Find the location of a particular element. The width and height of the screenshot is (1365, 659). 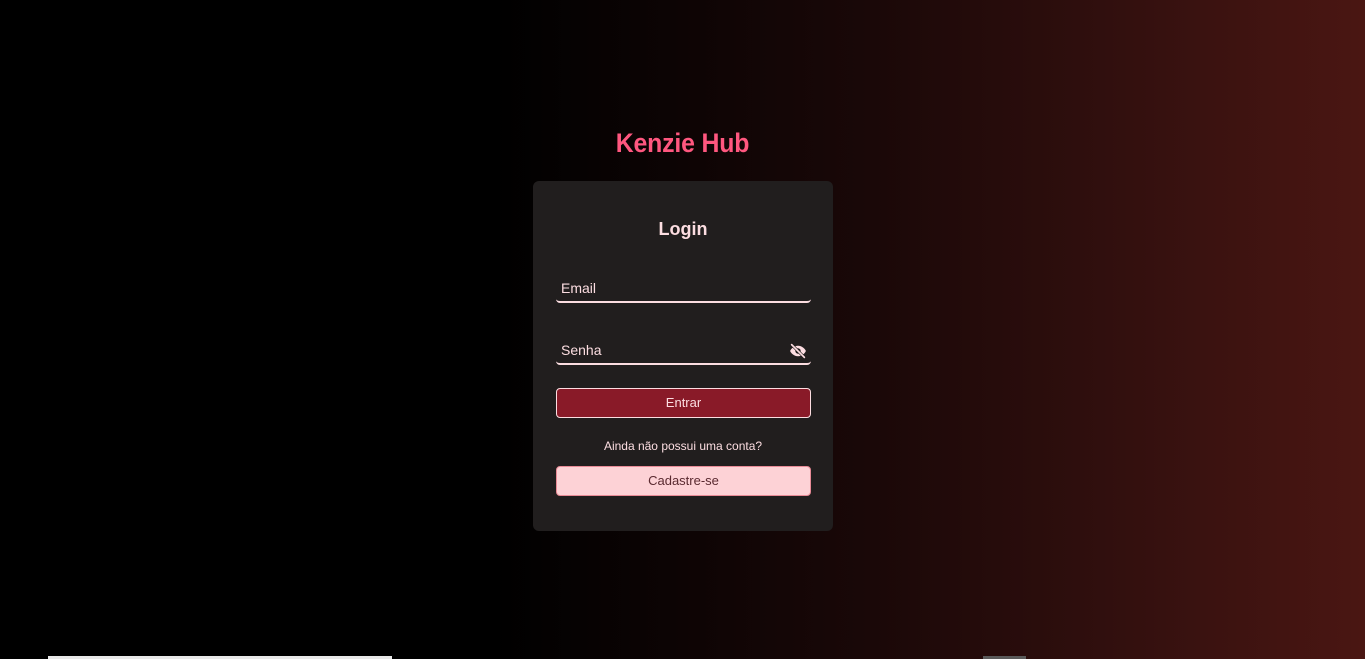

signup-prompt: Ainda não possui uma conta? is located at coordinates (683, 446).